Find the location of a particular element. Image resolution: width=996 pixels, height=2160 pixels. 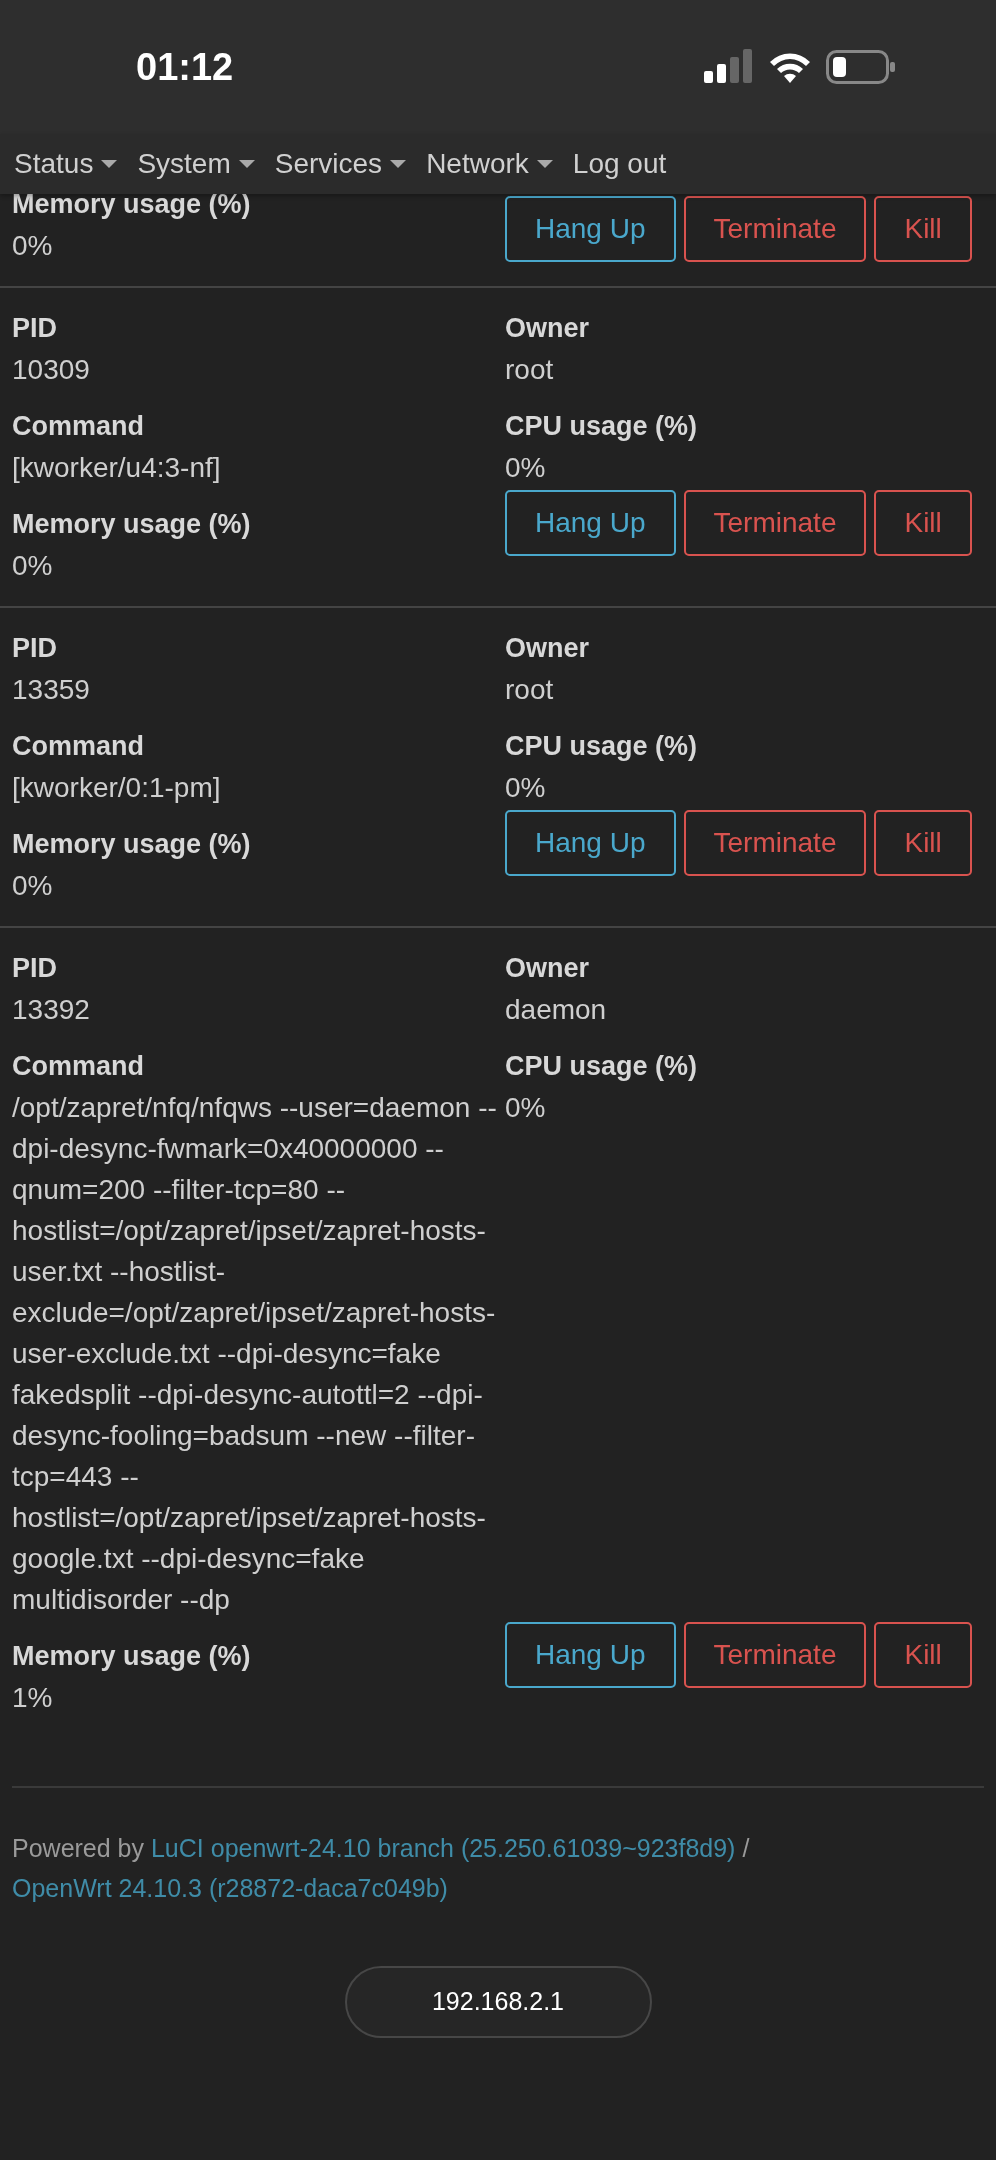

clock-time: 01:12 is located at coordinates (185, 67).